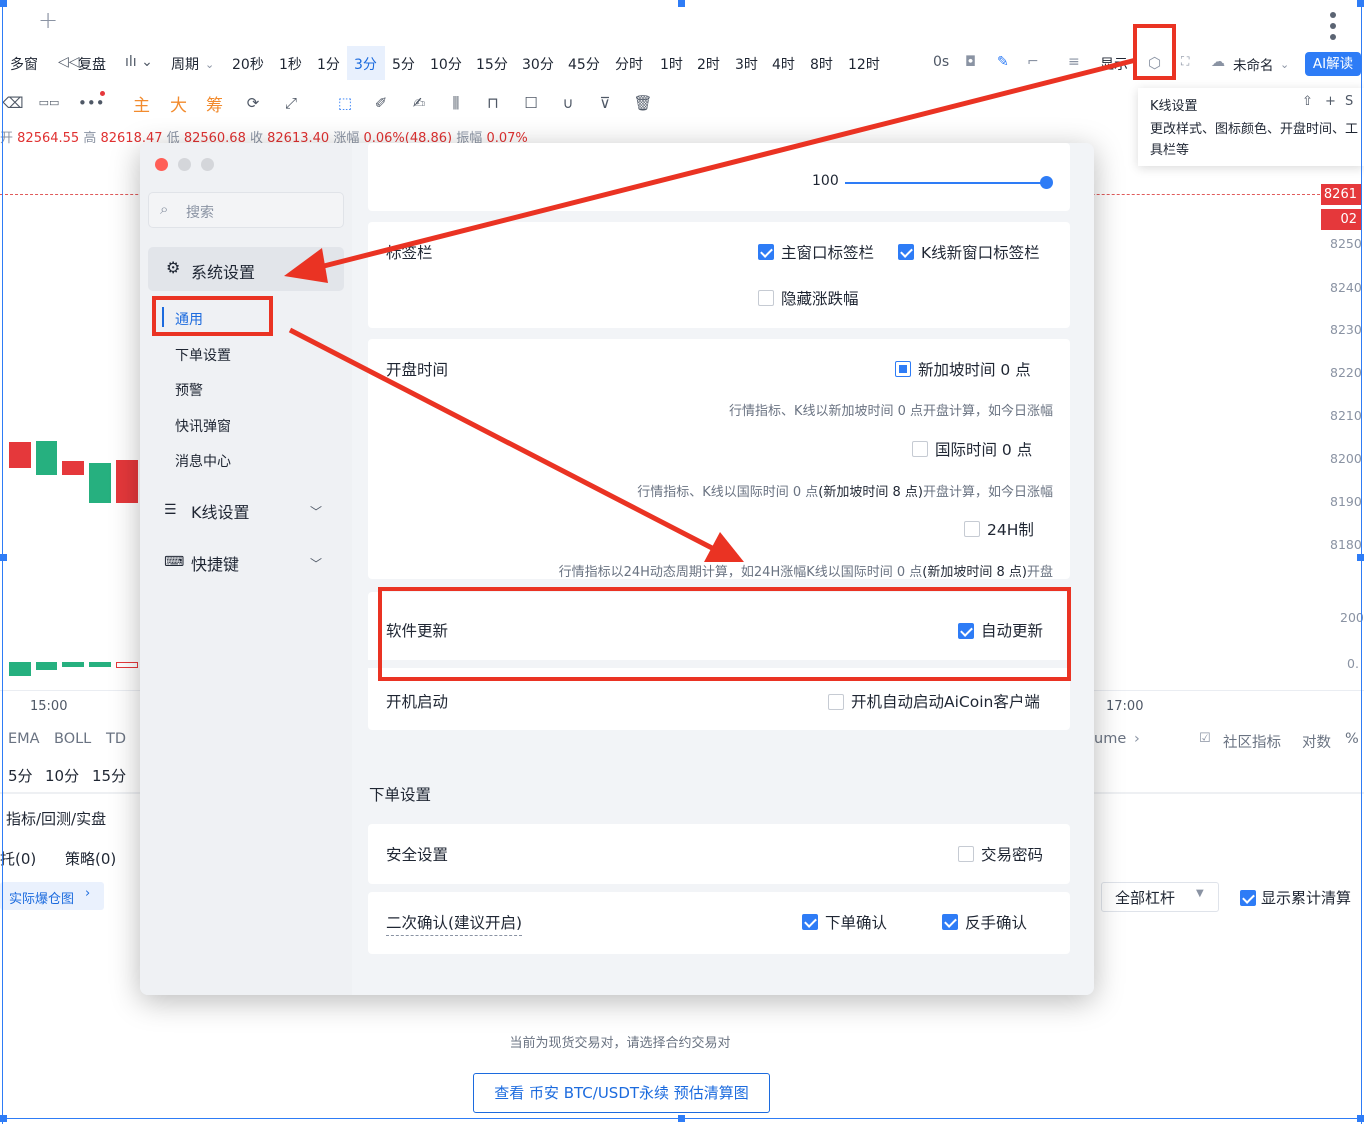 The width and height of the screenshot is (1364, 1124). What do you see at coordinates (726, 164) in the screenshot?
I see `arrow-to-system-settings` at bounding box center [726, 164].